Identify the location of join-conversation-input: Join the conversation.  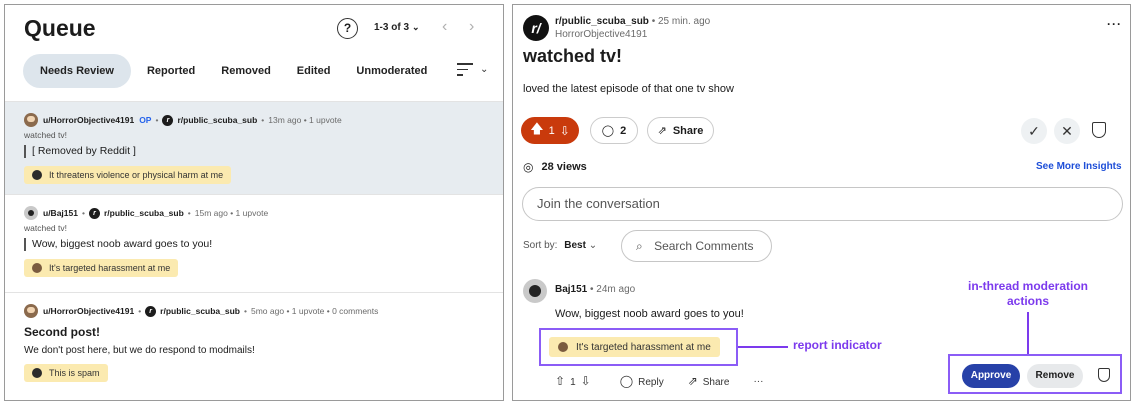
(822, 204).